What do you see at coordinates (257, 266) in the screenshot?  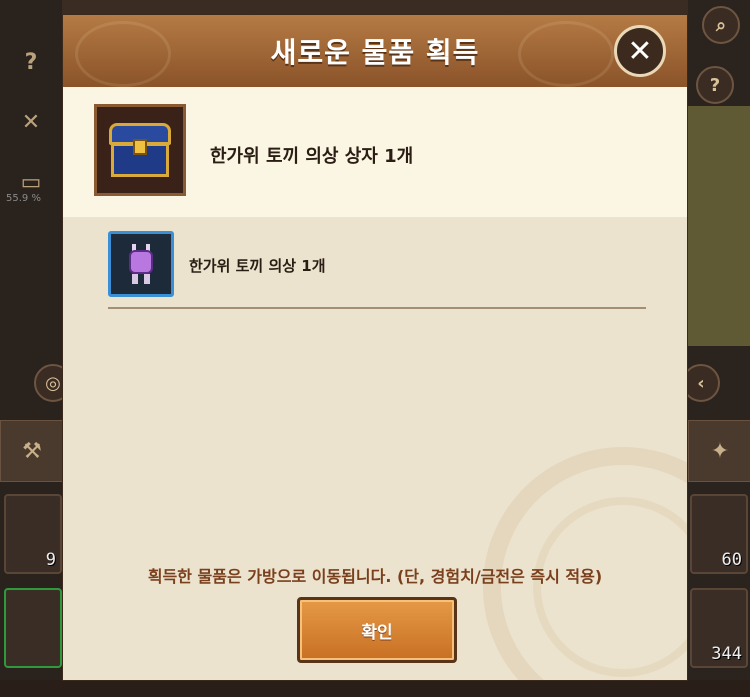 I see `result-item-name: 한가위 토끼 의상 1개` at bounding box center [257, 266].